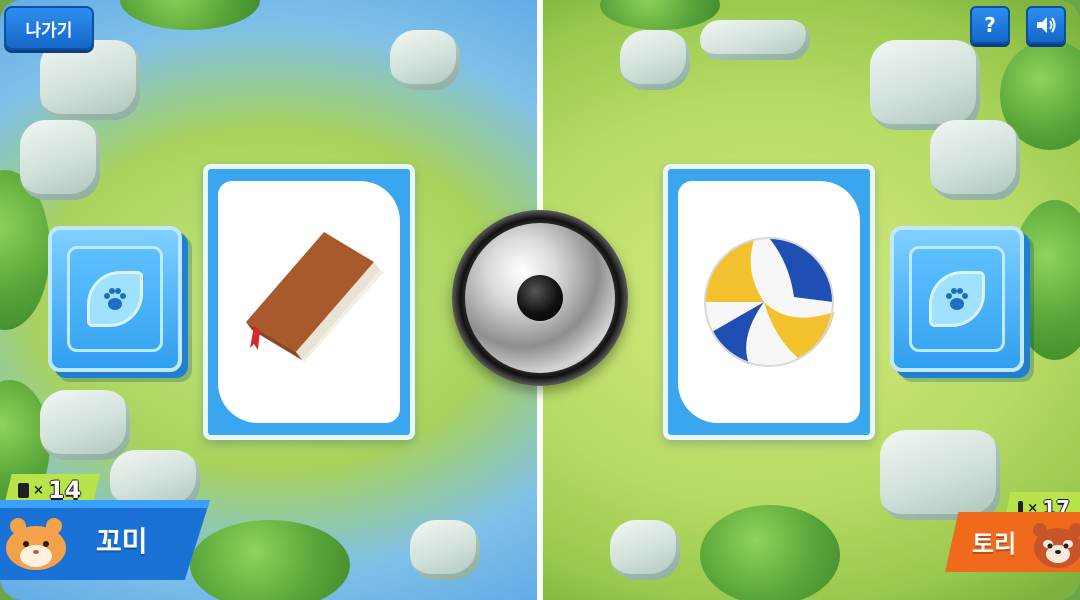  I want to click on bell-button, so click(540, 298).